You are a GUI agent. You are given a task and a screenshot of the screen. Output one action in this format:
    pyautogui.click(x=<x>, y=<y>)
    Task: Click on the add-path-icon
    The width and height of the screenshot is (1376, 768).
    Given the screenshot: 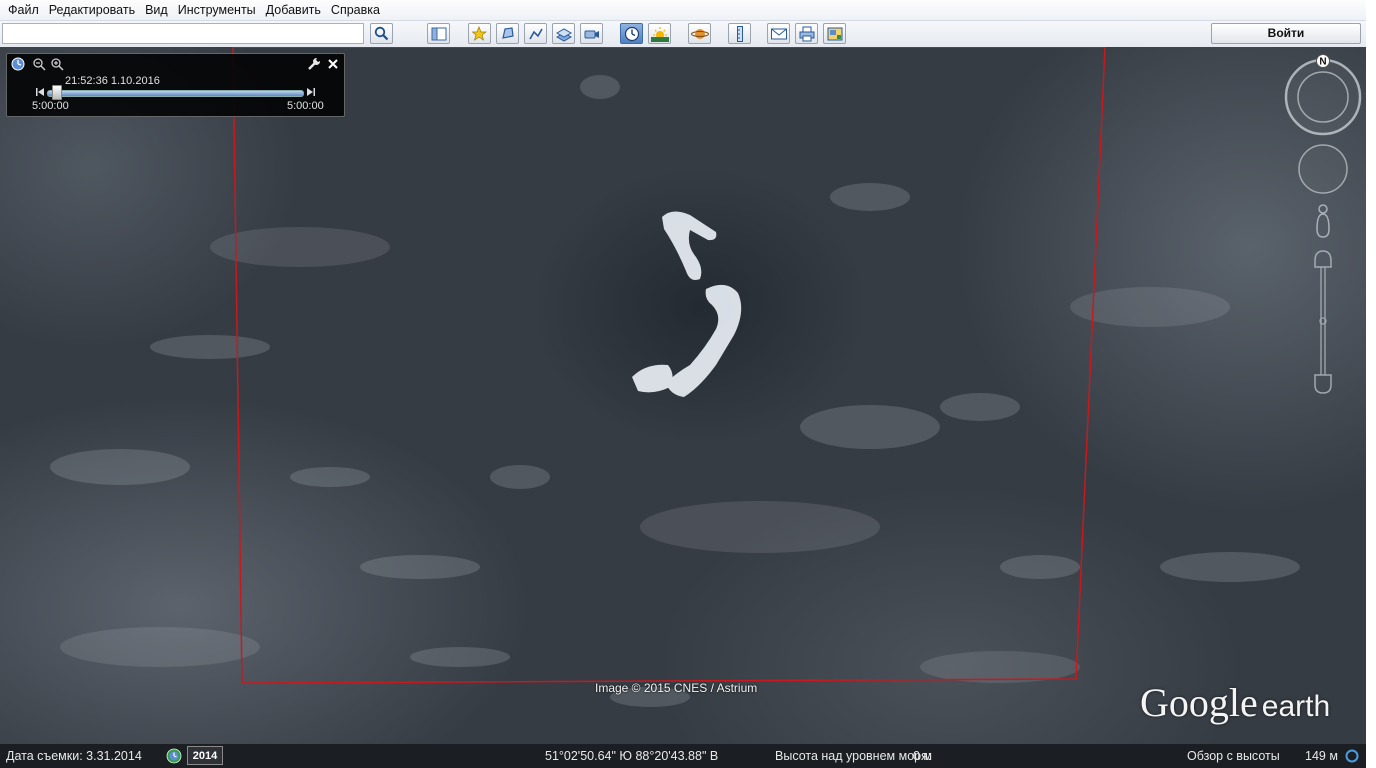 What is the action you would take?
    pyautogui.click(x=535, y=33)
    